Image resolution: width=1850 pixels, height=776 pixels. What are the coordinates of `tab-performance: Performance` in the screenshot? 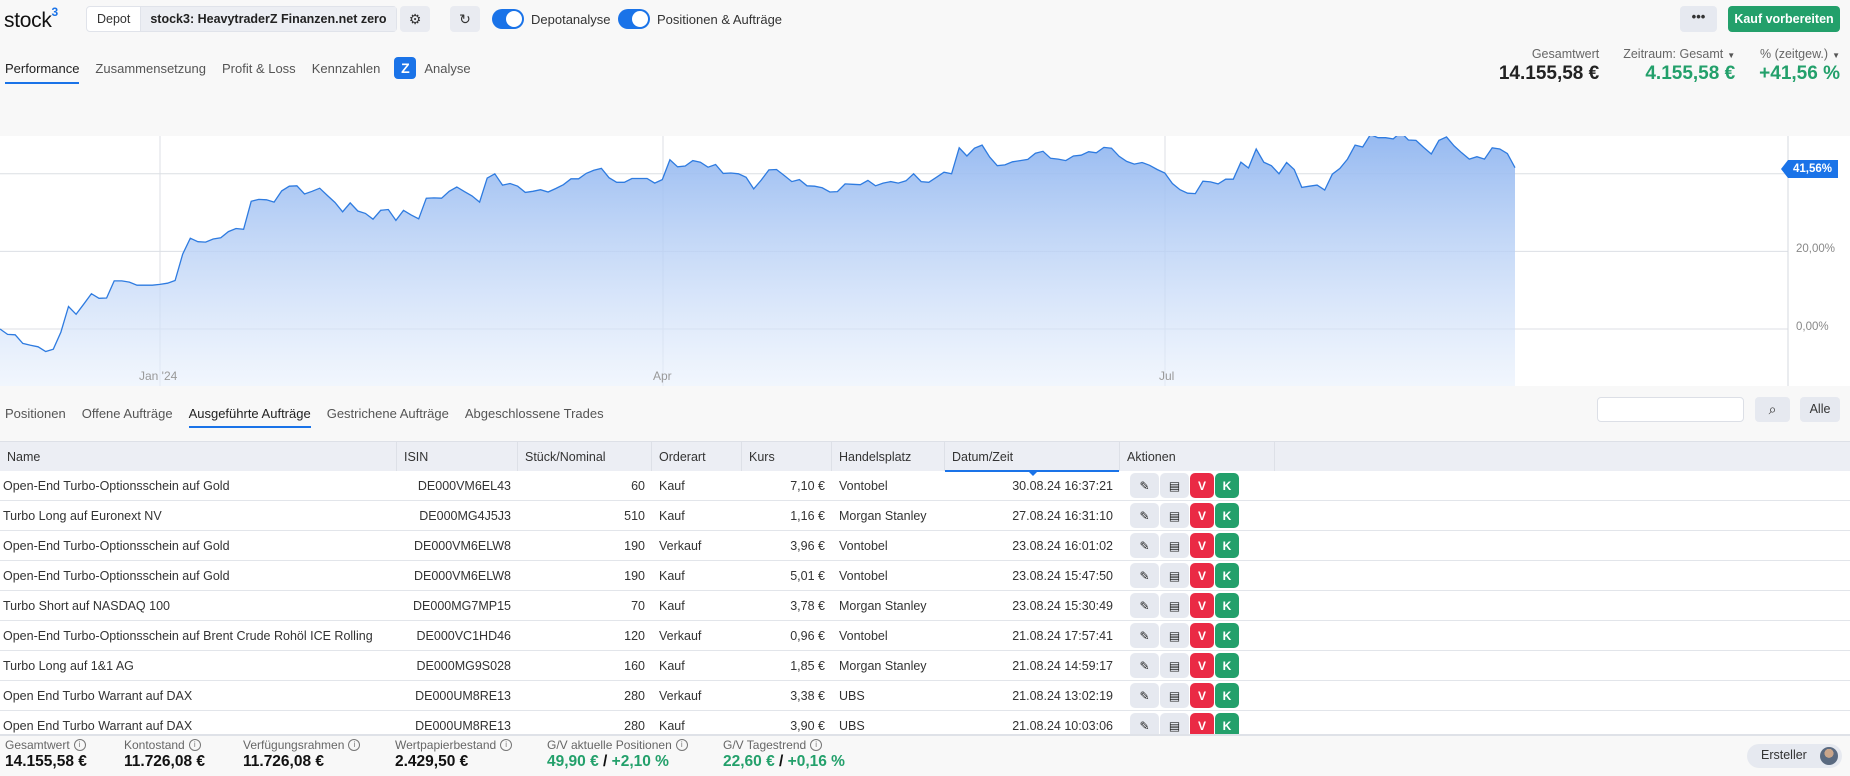 It's located at (42, 68).